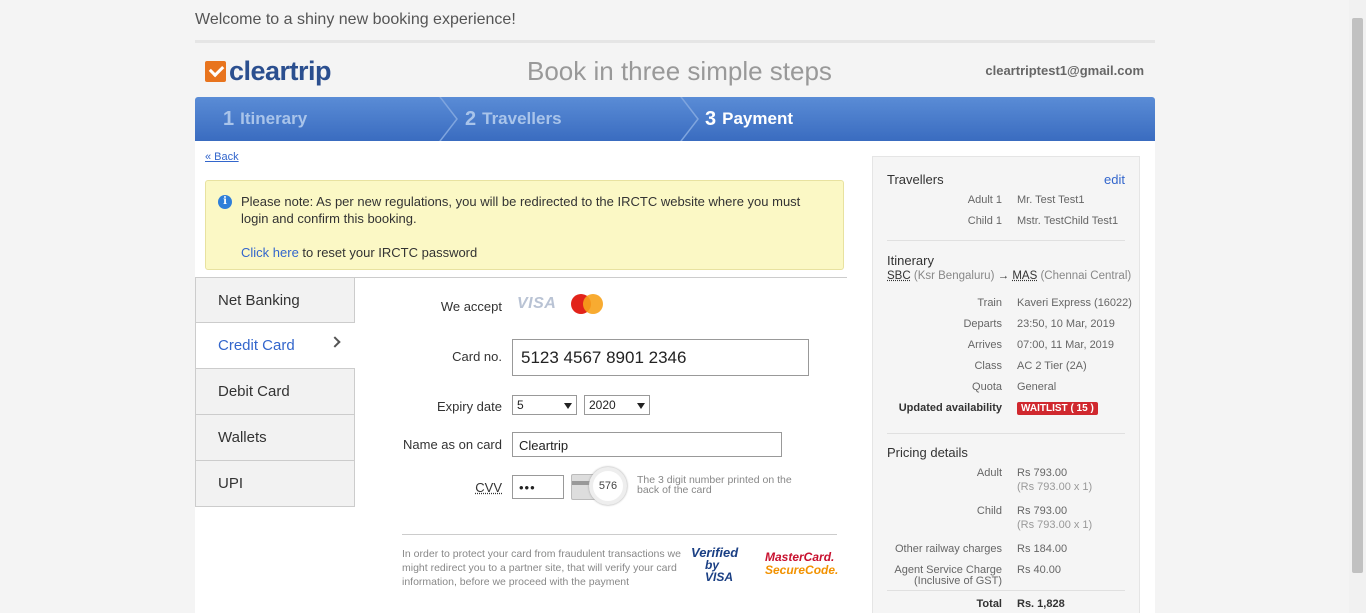 This screenshot has height=613, width=1366. I want to click on page-scrollbar, so click(1357, 306).